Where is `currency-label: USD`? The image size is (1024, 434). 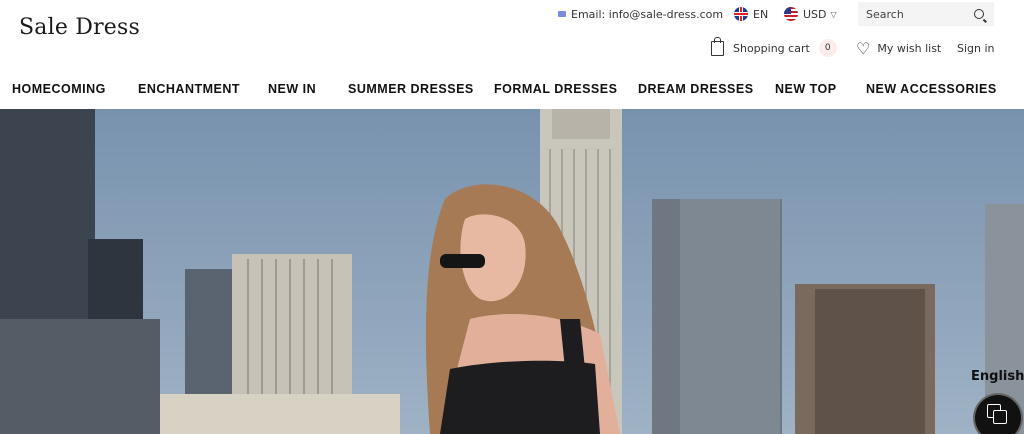 currency-label: USD is located at coordinates (815, 14).